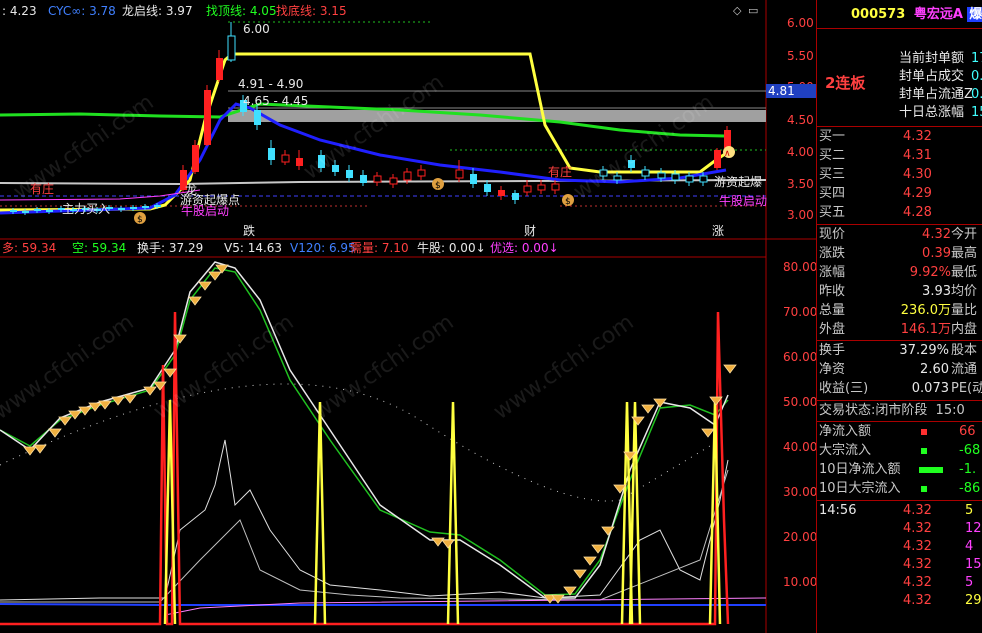  Describe the element at coordinates (524, 248) in the screenshot. I see `lower-indicator: 优选: 0.00↓` at that location.